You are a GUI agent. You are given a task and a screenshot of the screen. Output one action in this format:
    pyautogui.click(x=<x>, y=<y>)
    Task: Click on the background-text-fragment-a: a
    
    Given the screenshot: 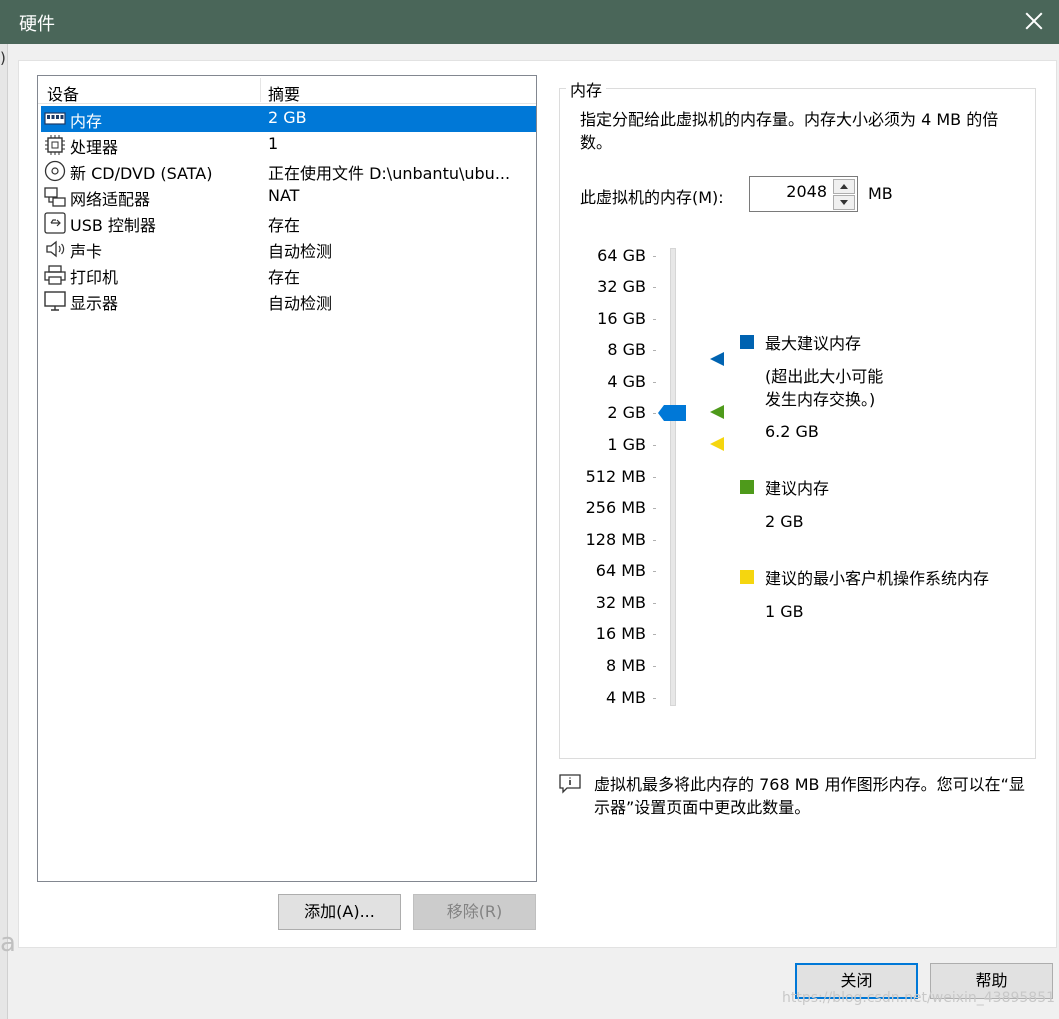 What is the action you would take?
    pyautogui.click(x=8, y=943)
    